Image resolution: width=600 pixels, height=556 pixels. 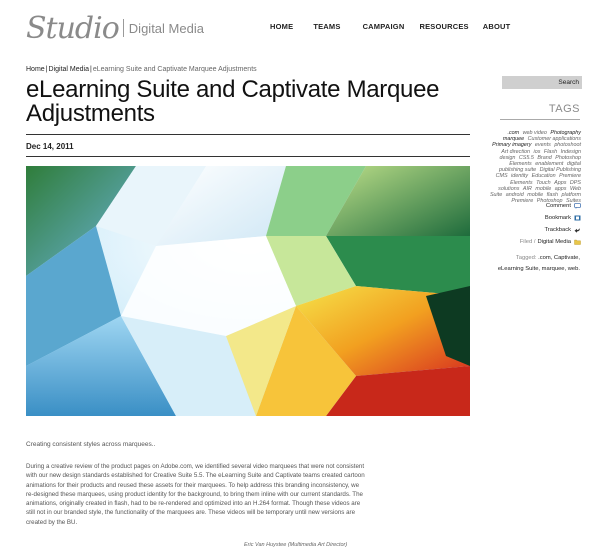 I want to click on tag-link: .com, so click(x=513, y=133).